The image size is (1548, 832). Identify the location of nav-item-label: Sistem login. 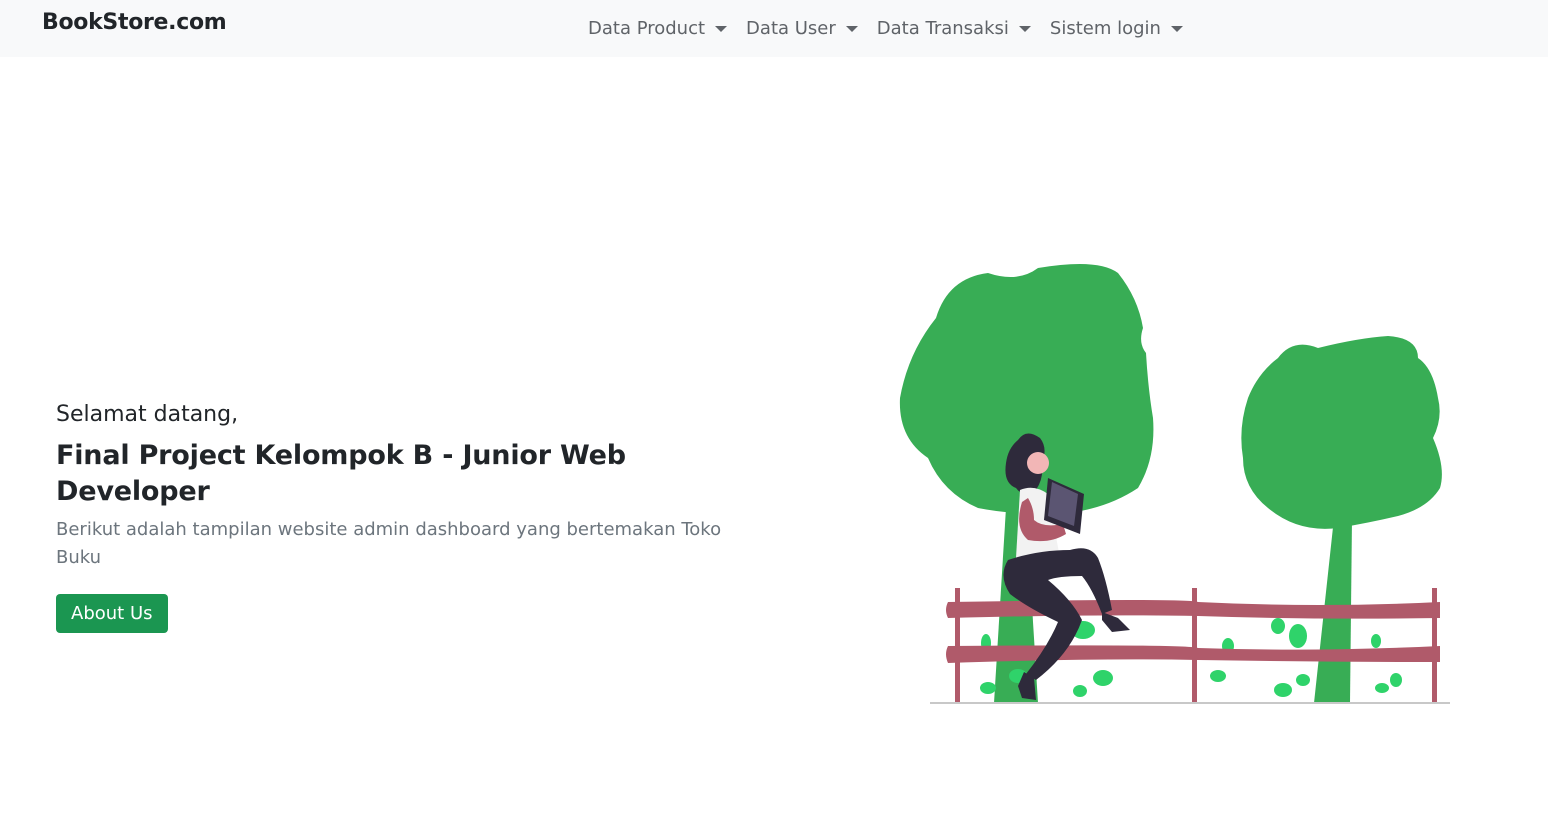
(1105, 28).